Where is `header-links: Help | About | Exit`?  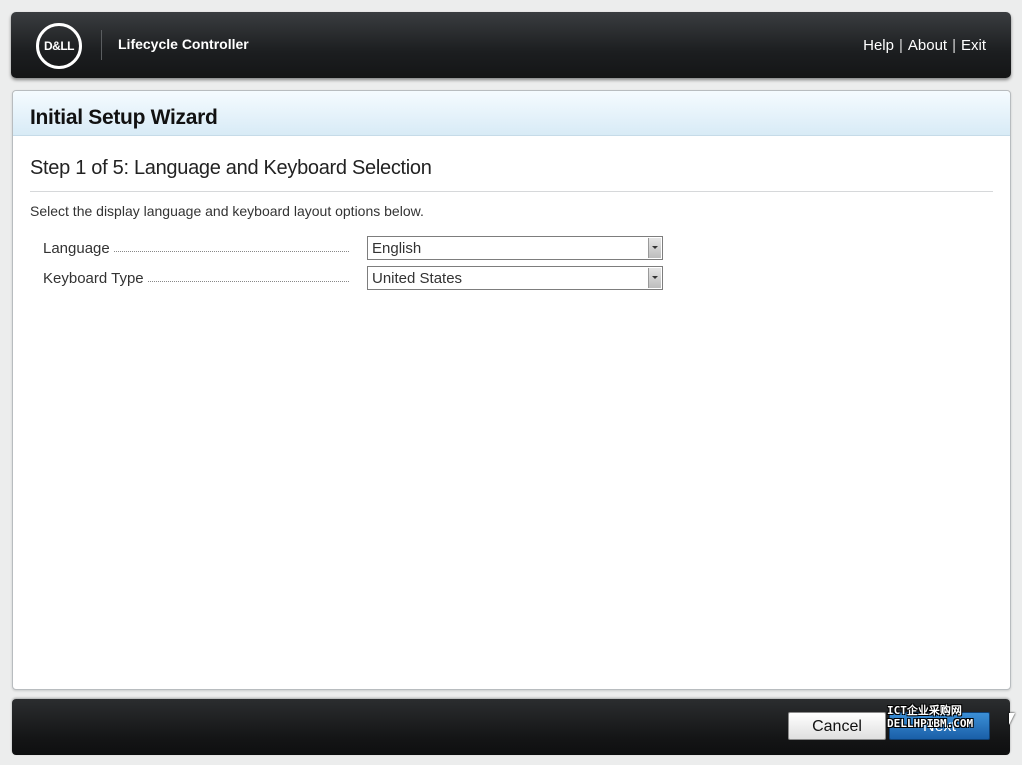
header-links: Help | About | Exit is located at coordinates (924, 45).